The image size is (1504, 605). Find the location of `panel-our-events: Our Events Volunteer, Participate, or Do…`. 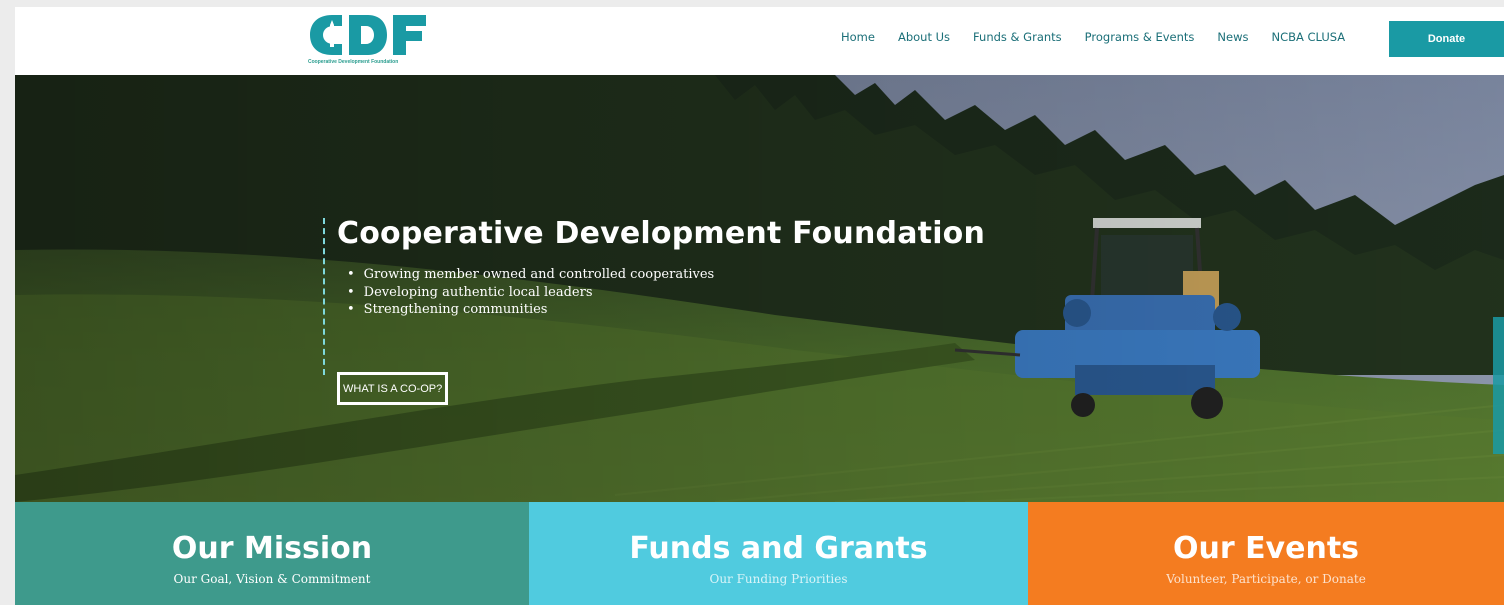

panel-our-events: Our Events Volunteer, Participate, or Do… is located at coordinates (1266, 553).